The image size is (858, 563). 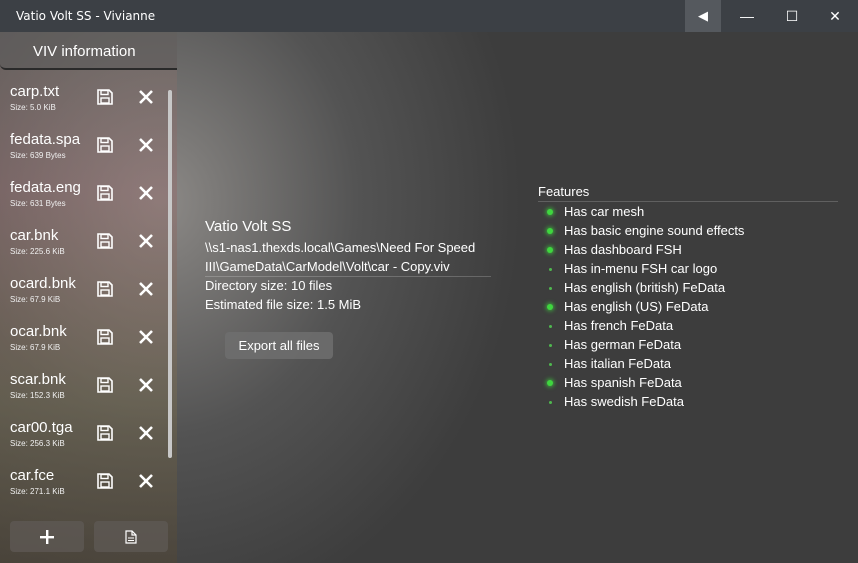 I want to click on file-list-item: ocar.bnk Size: 67.9 KiB, so click(x=85, y=345).